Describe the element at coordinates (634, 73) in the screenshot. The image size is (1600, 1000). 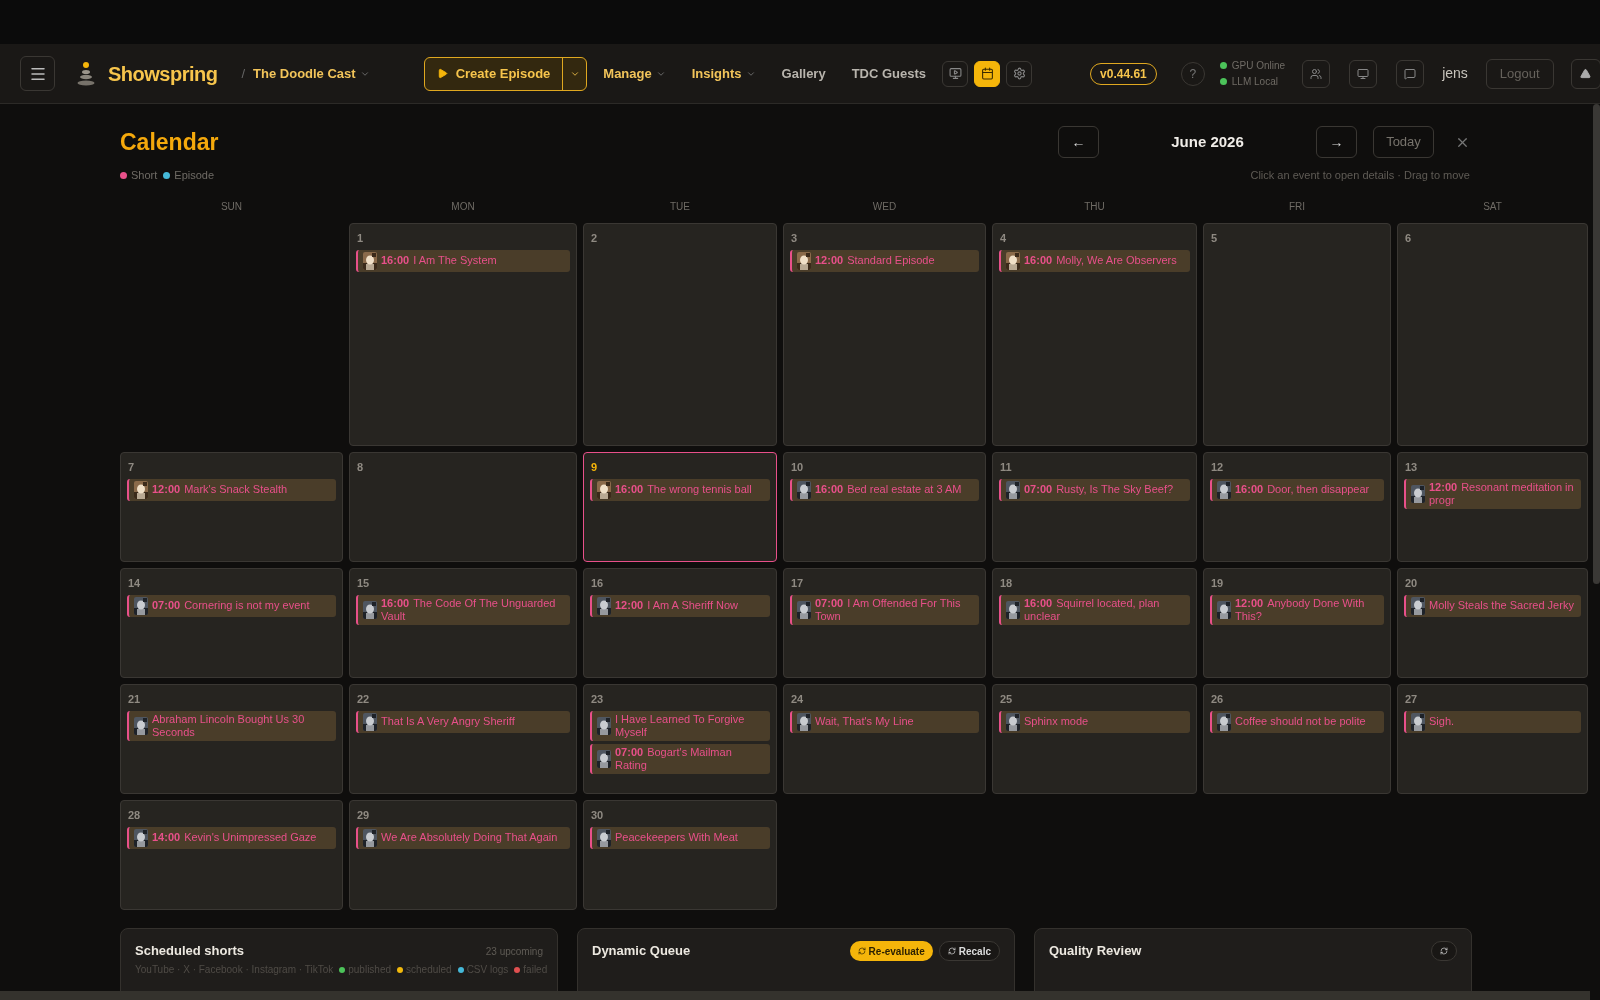
I see `nav-link: Manage` at that location.